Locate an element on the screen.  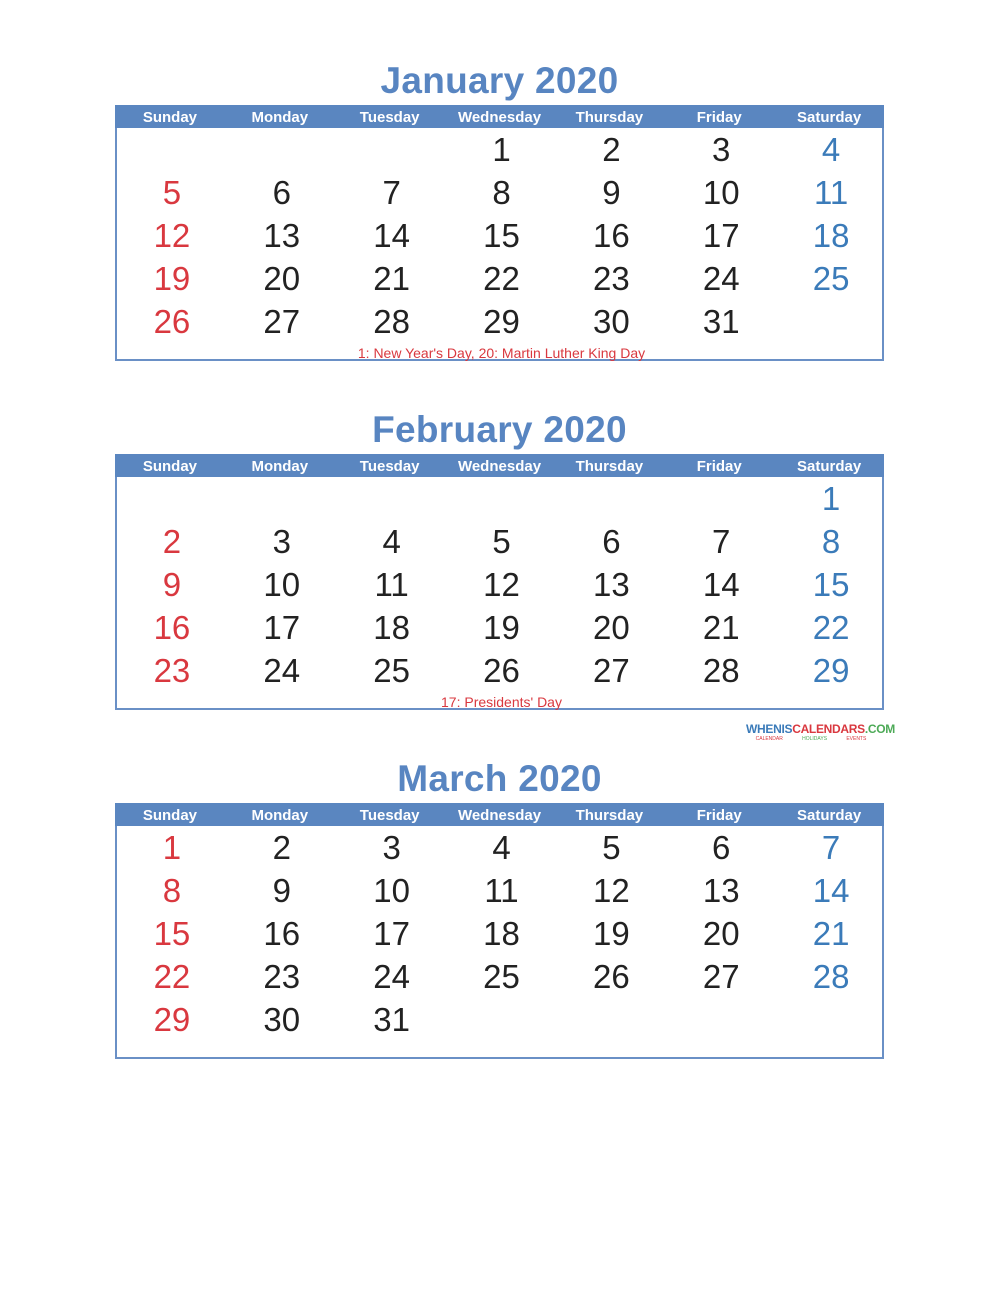
week-row: 19 20 21 22 23 24 25 is located at coordinates (501, 278).